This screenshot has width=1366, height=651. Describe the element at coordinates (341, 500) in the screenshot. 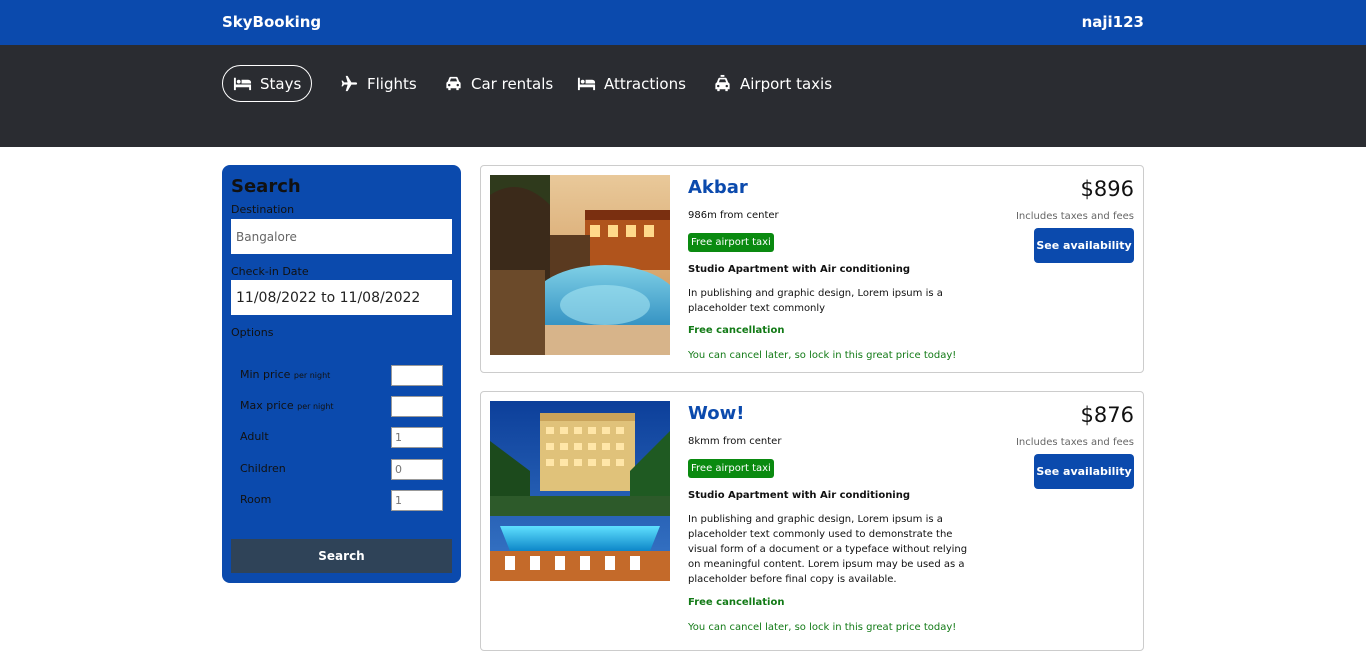

I see `option-row-room: Room` at that location.